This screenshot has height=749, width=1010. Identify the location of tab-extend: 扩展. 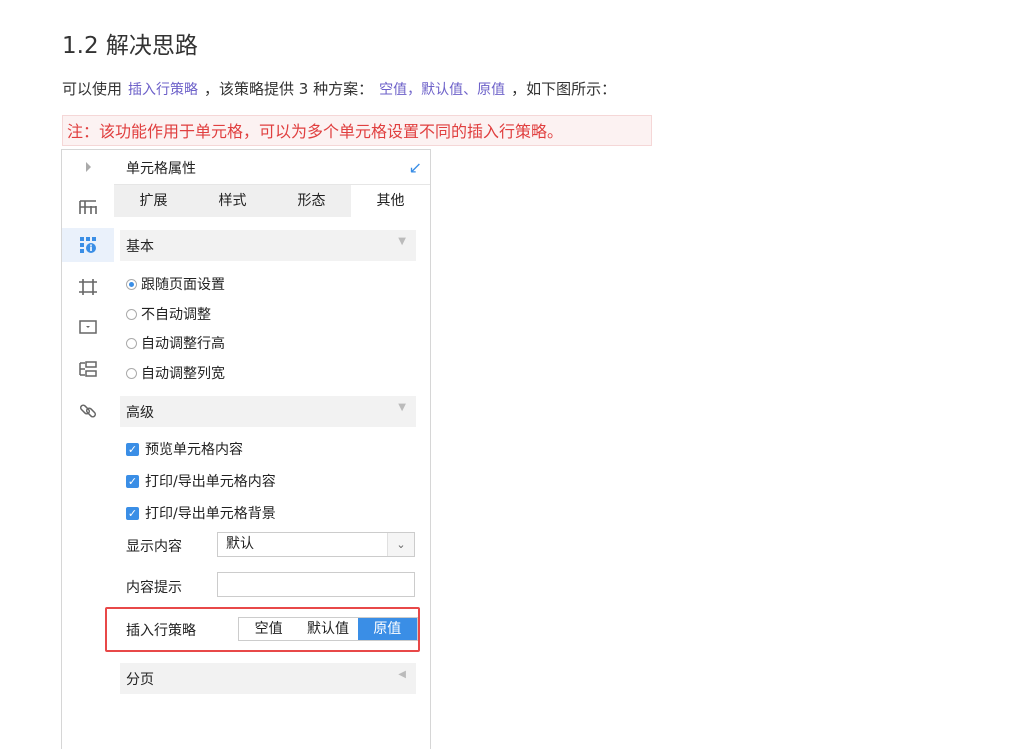
(153, 201).